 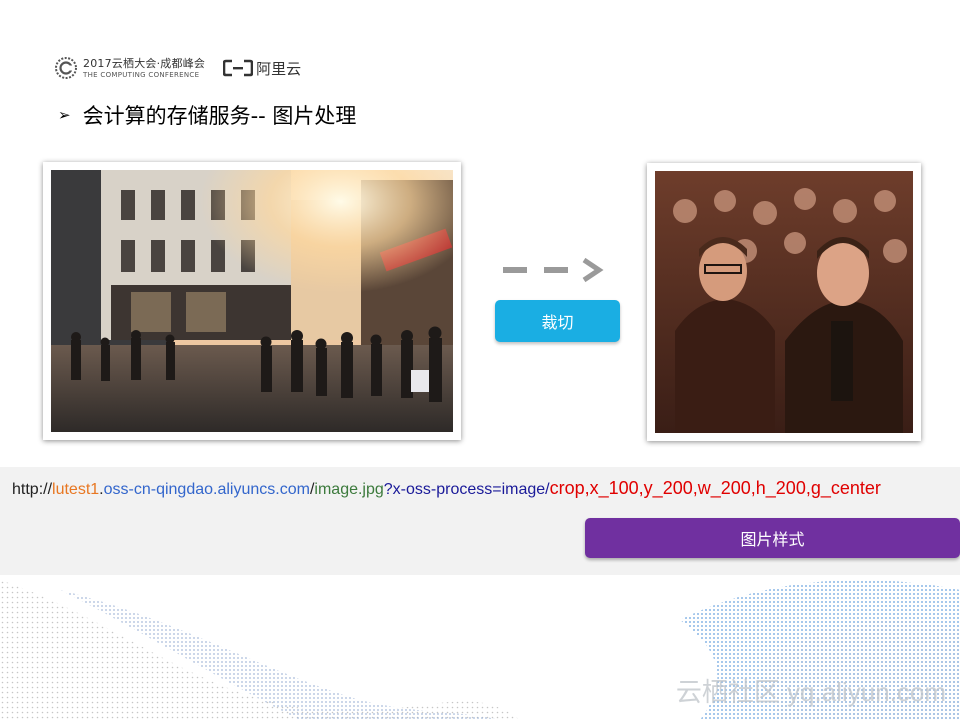 What do you see at coordinates (238, 68) in the screenshot?
I see `aliyun-logo-icon` at bounding box center [238, 68].